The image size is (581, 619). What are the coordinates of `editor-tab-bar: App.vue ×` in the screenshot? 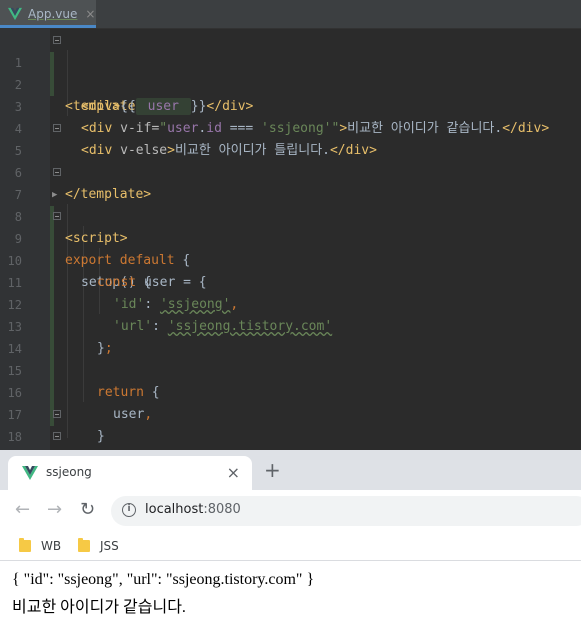 It's located at (290, 14).